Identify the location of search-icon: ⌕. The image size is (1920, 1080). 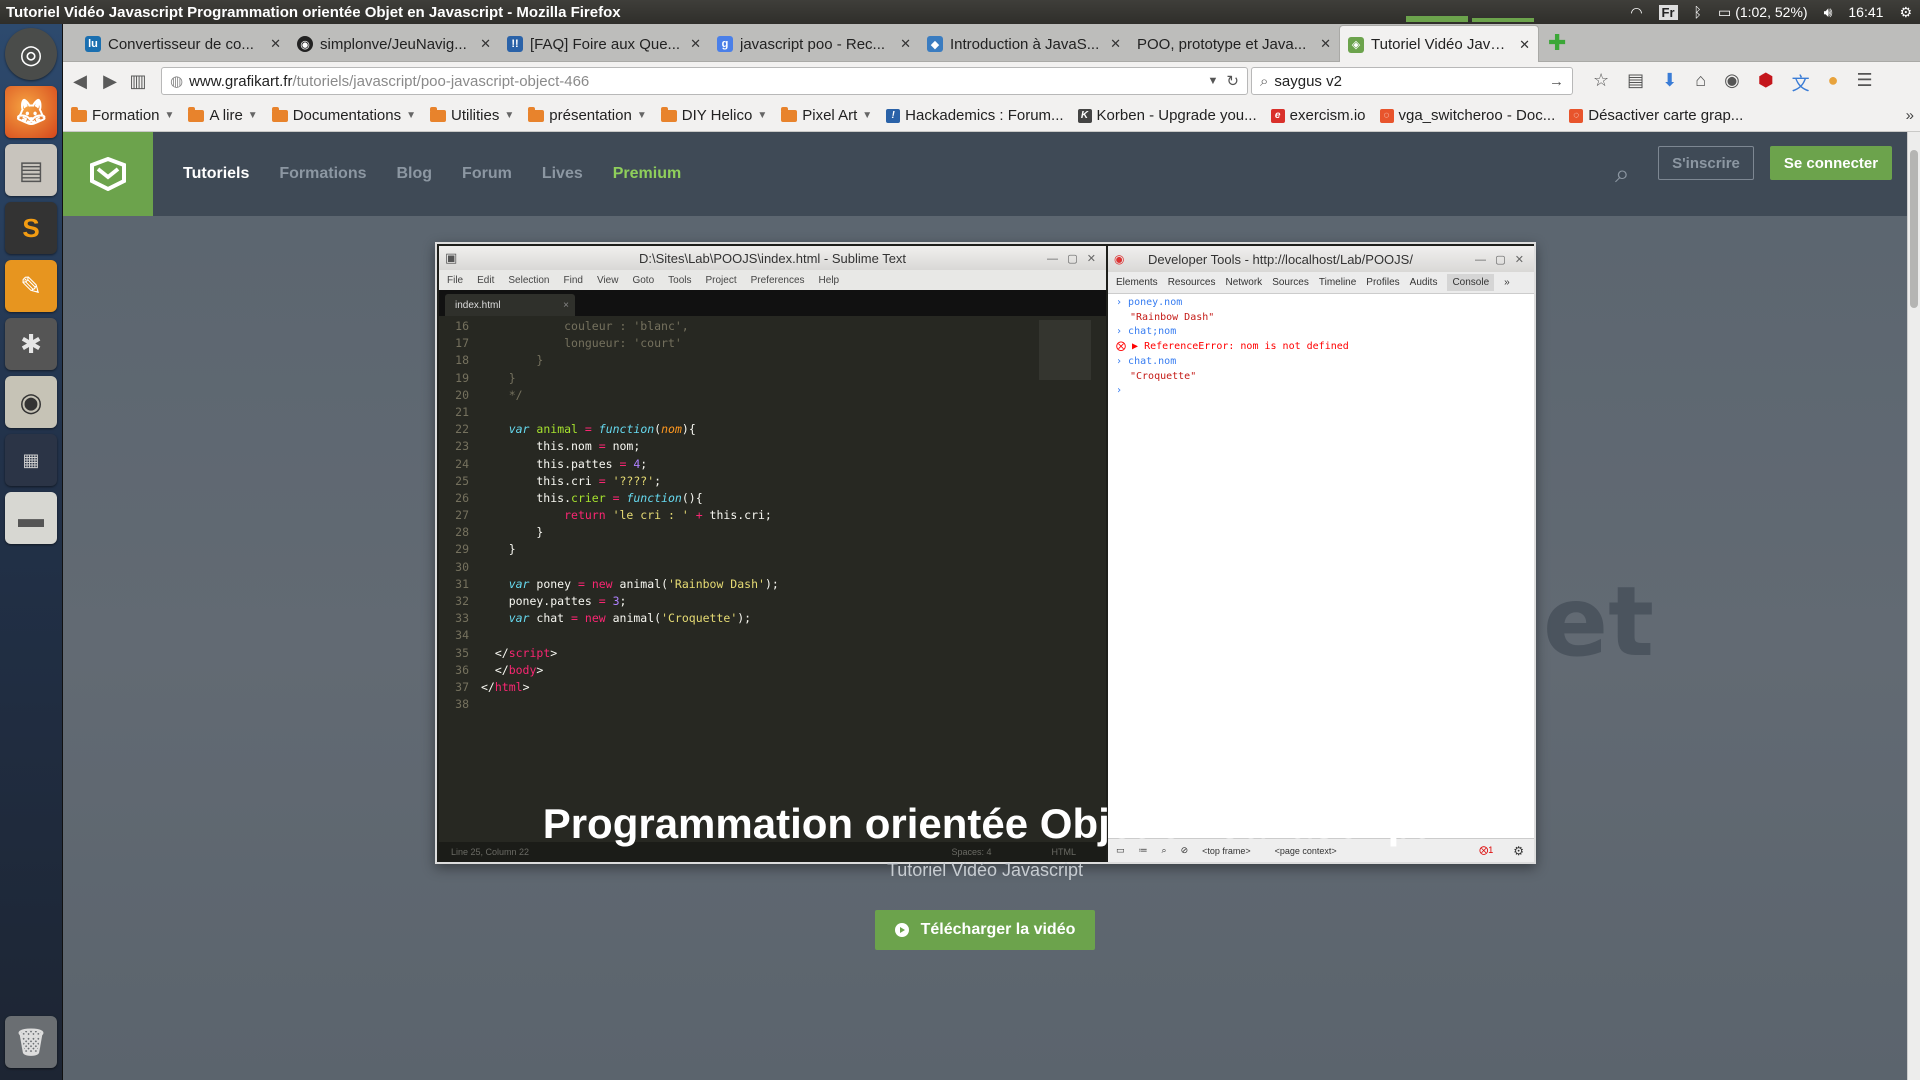
(1622, 174).